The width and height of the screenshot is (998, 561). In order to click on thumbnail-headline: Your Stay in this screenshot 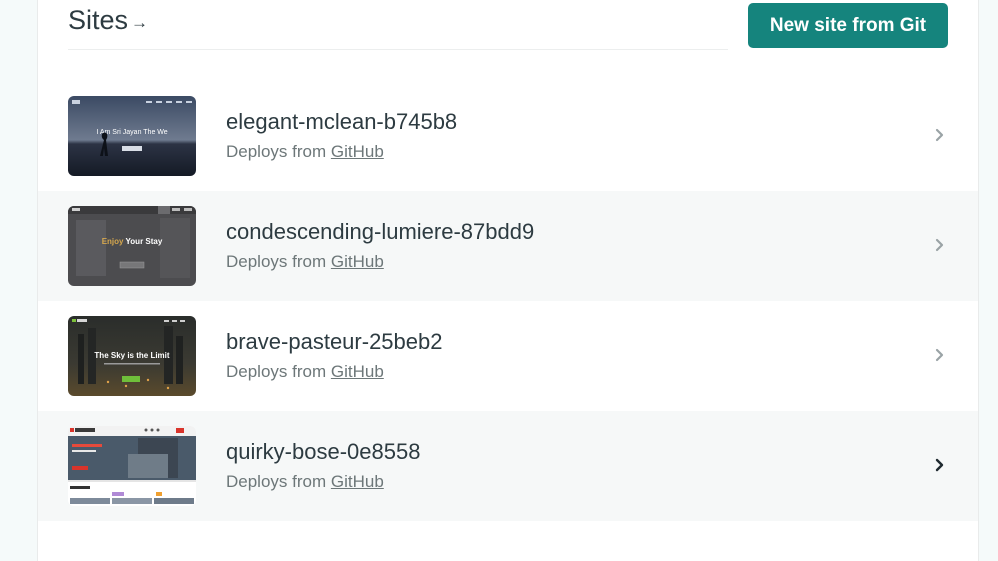, I will do `click(144, 241)`.